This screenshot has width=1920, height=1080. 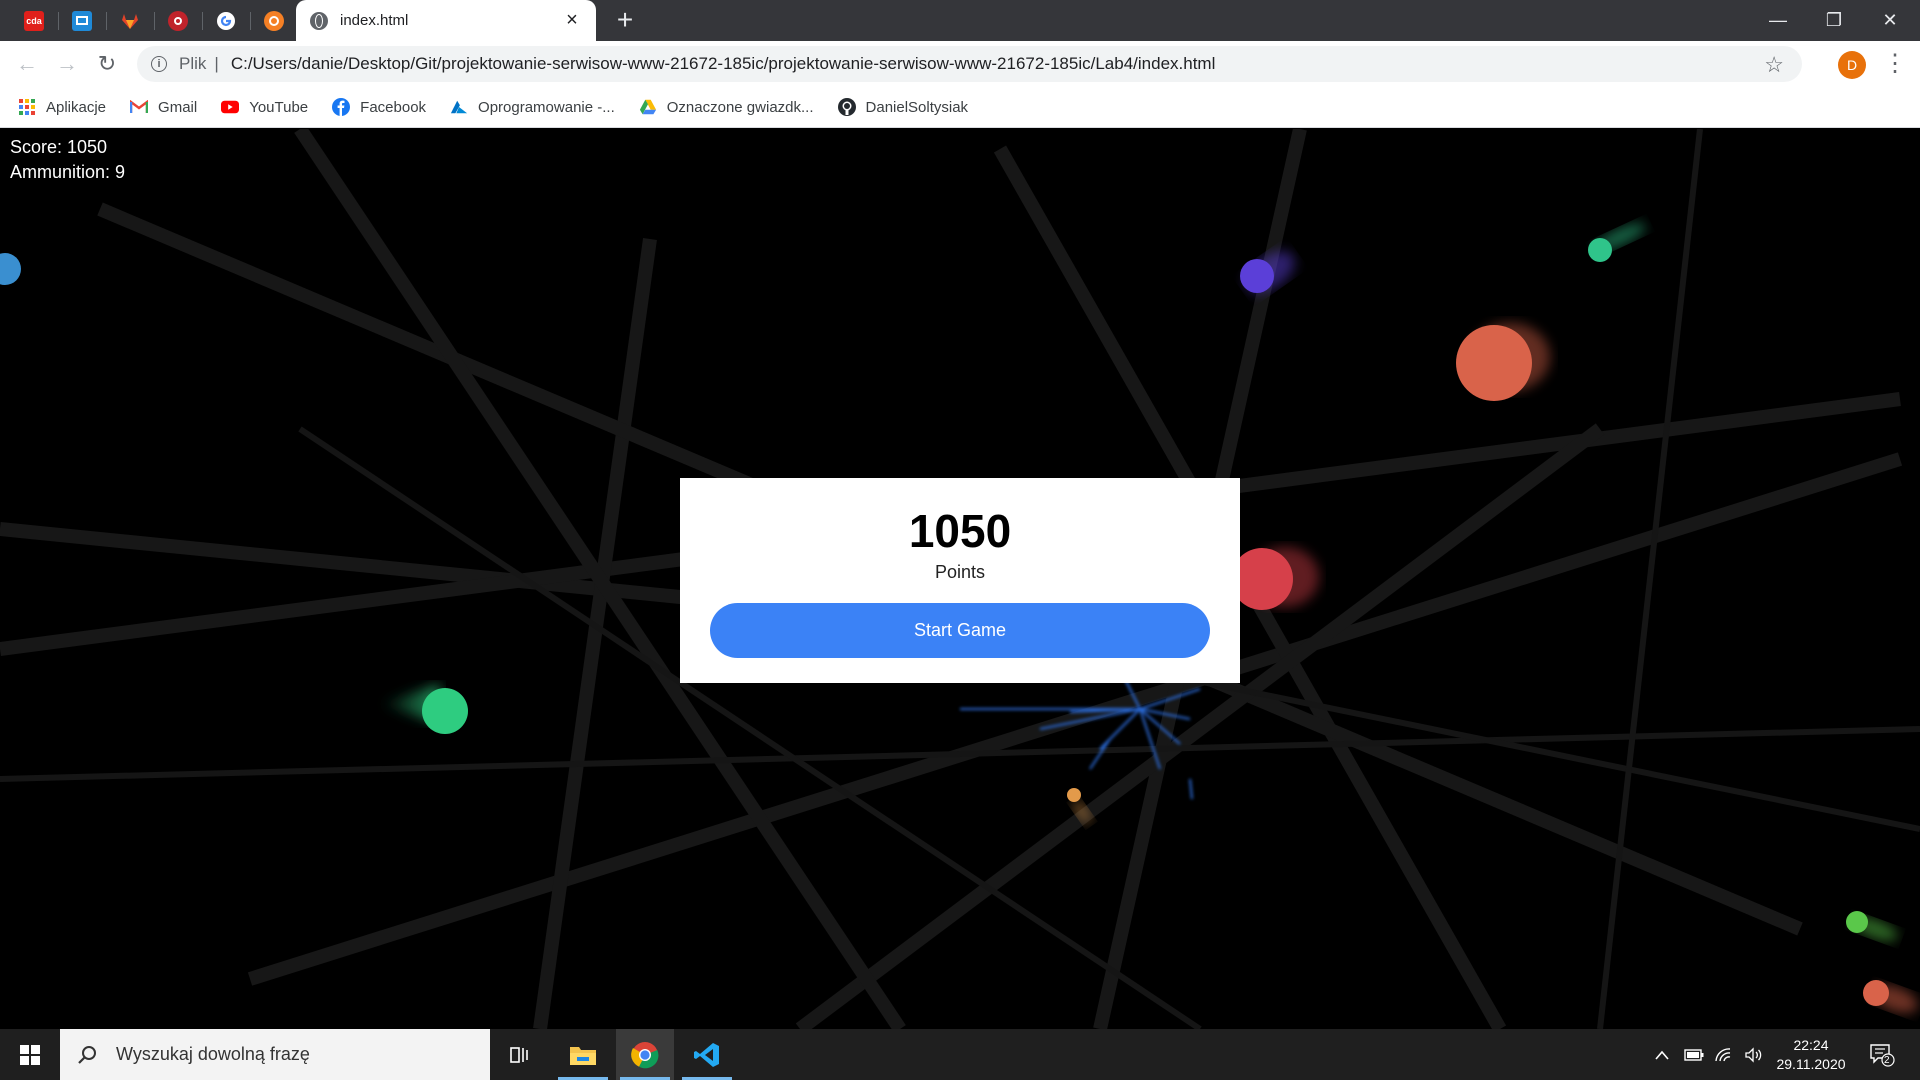 I want to click on notification-count: 2, so click(x=1887, y=1060).